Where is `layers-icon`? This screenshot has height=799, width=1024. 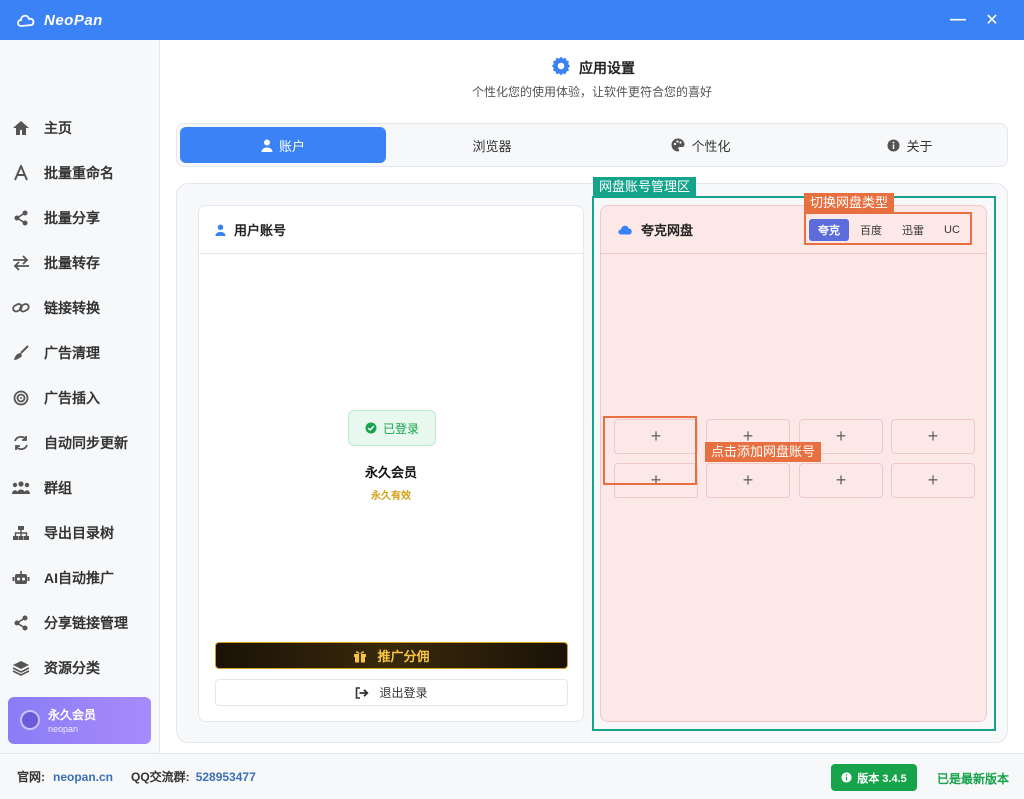 layers-icon is located at coordinates (21, 668).